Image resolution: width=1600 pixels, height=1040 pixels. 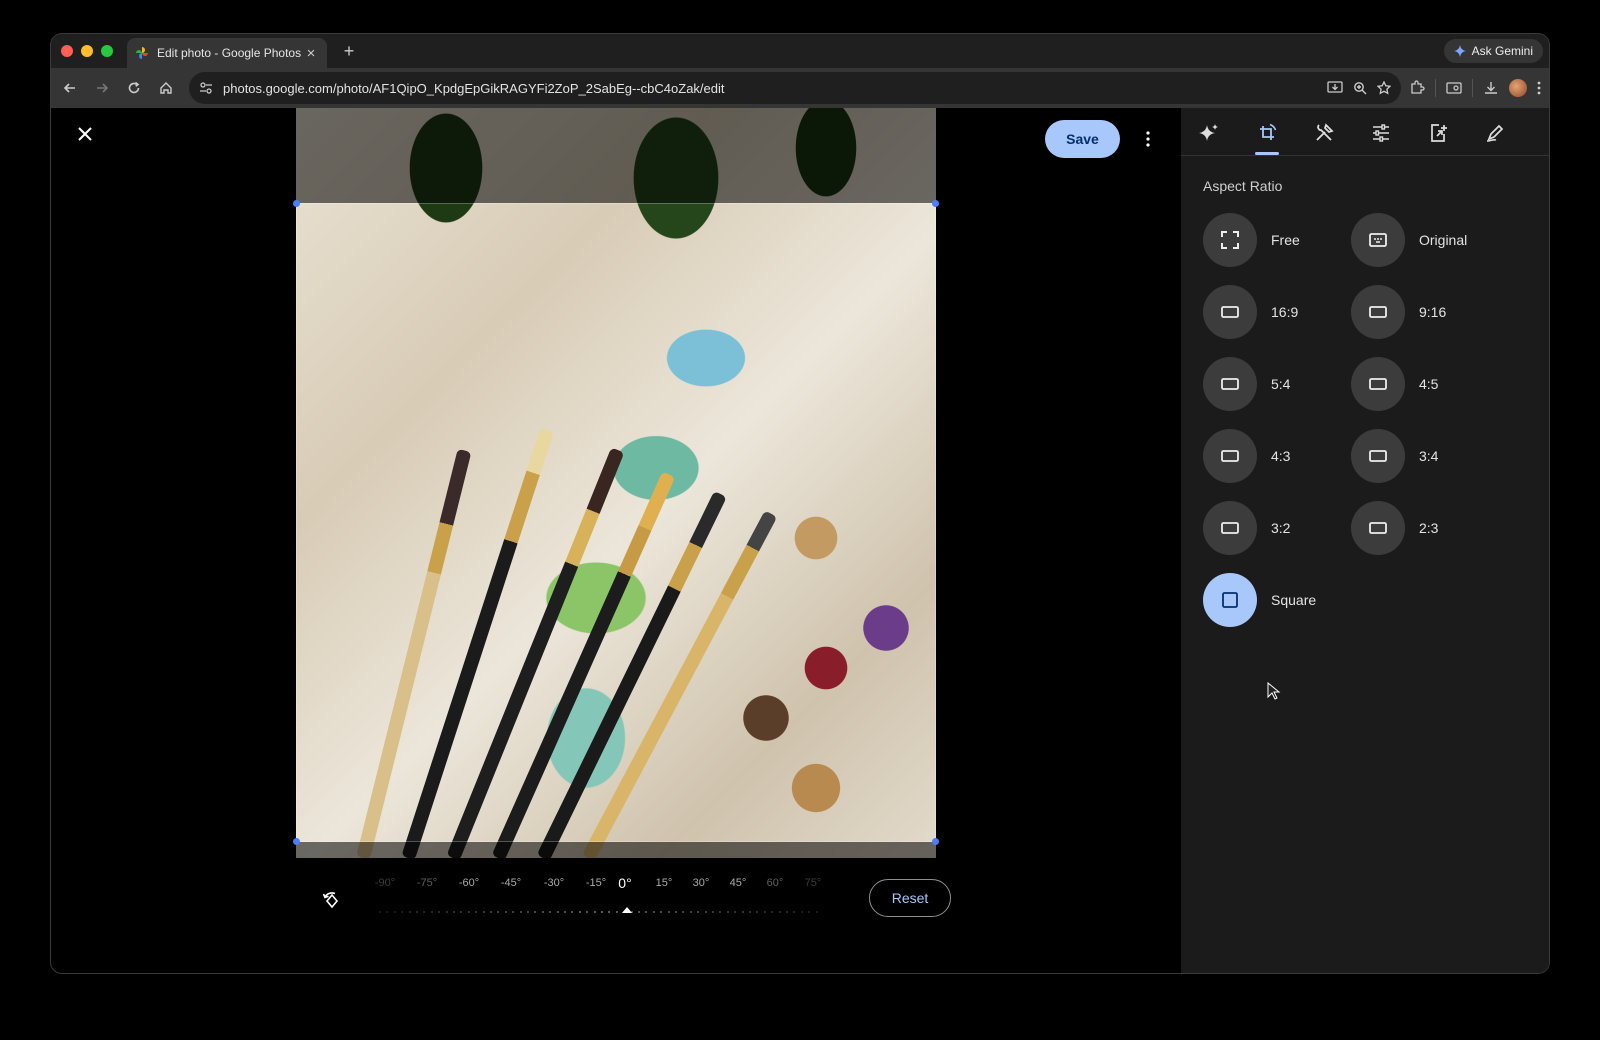 I want to click on crop-handle-bottom-left, so click(x=296, y=841).